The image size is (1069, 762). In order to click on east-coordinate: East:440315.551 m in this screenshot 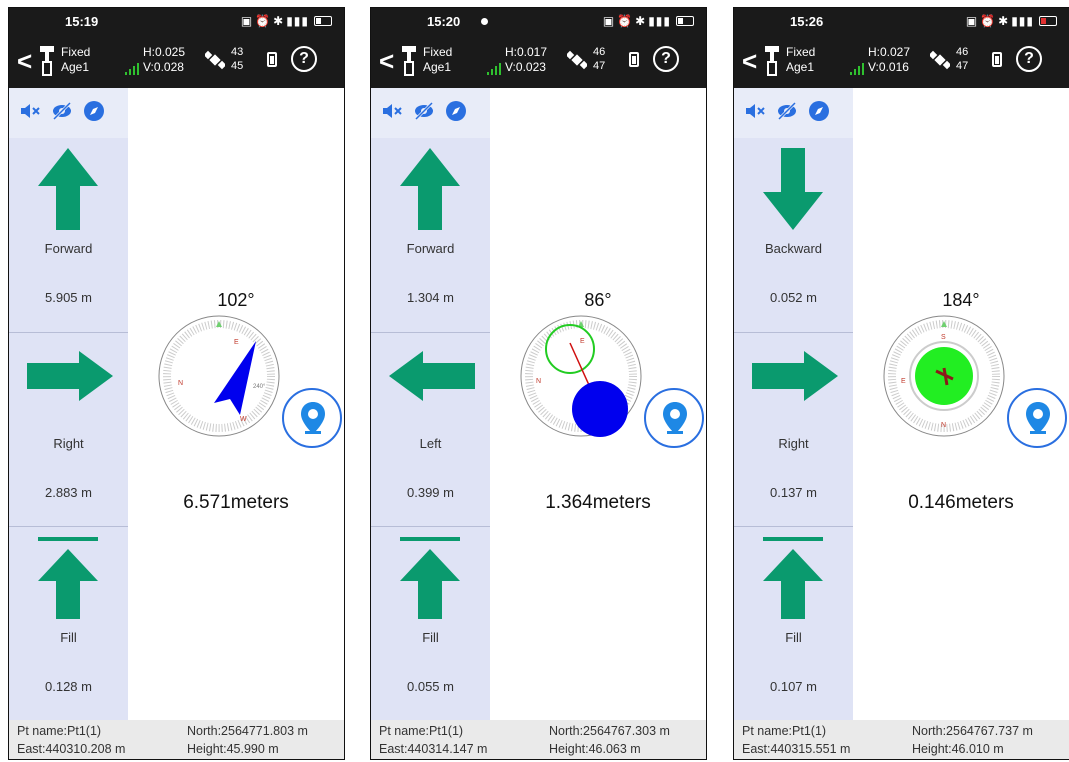, I will do `click(796, 749)`.